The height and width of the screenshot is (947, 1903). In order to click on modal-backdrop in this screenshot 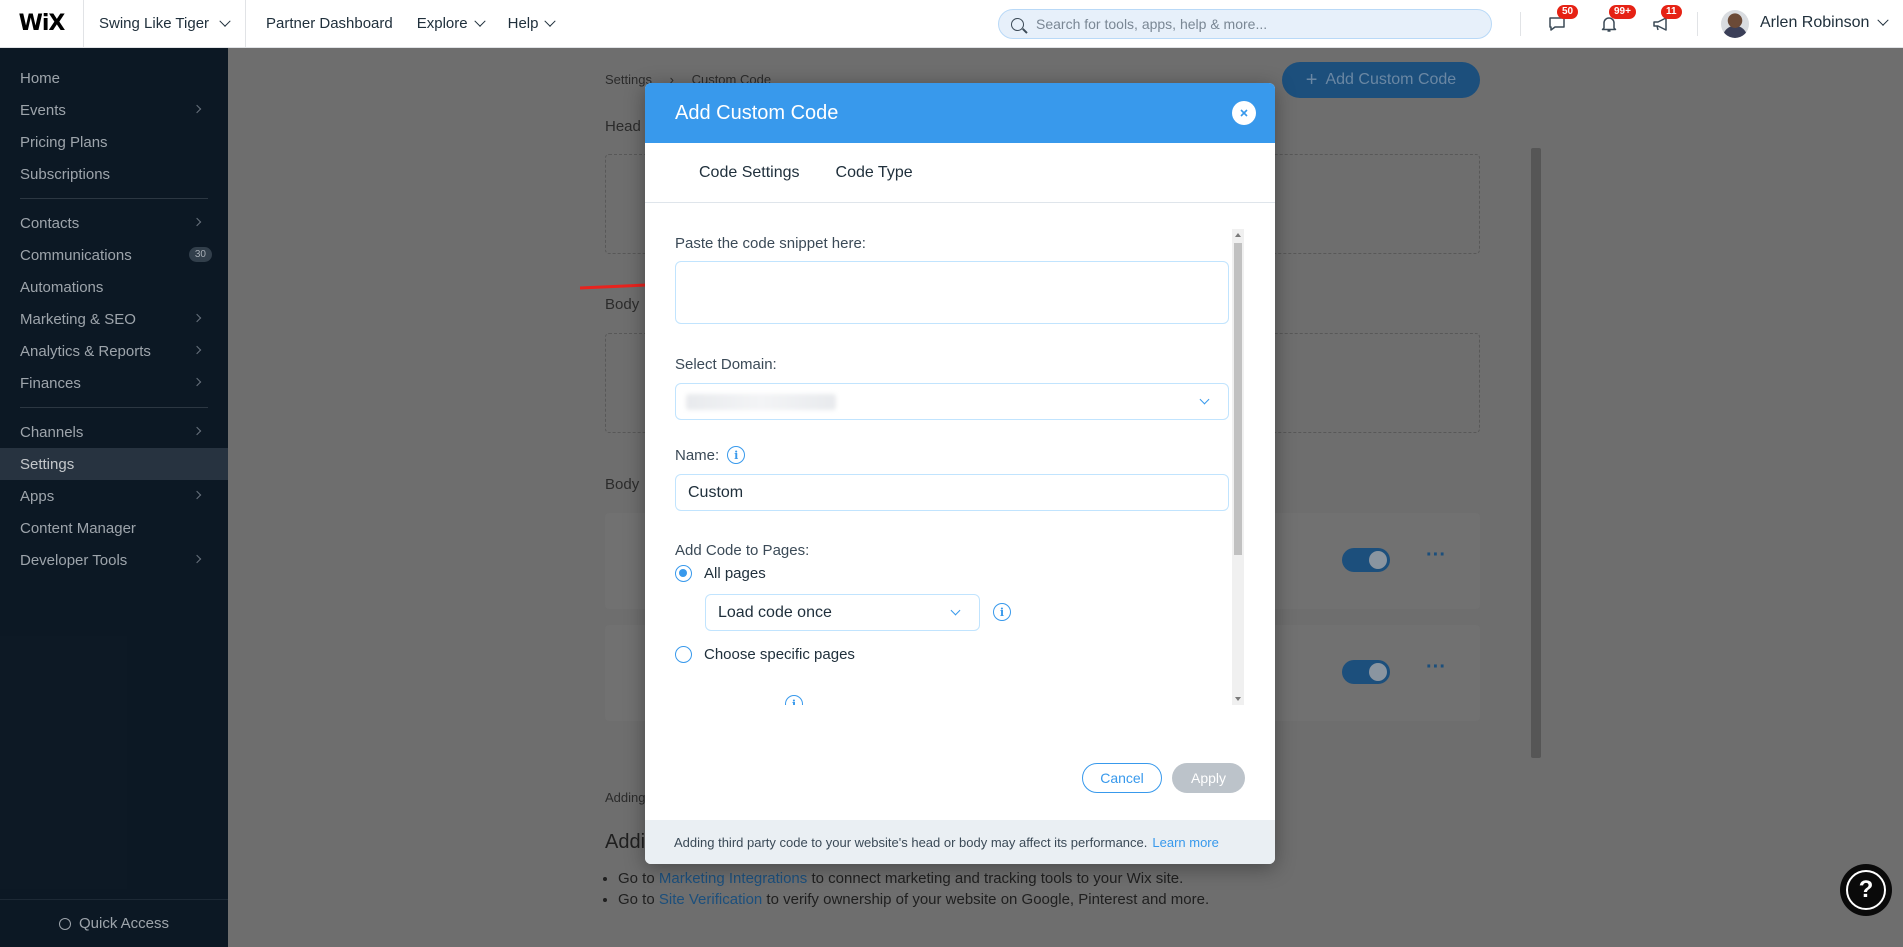, I will do `click(114, 497)`.